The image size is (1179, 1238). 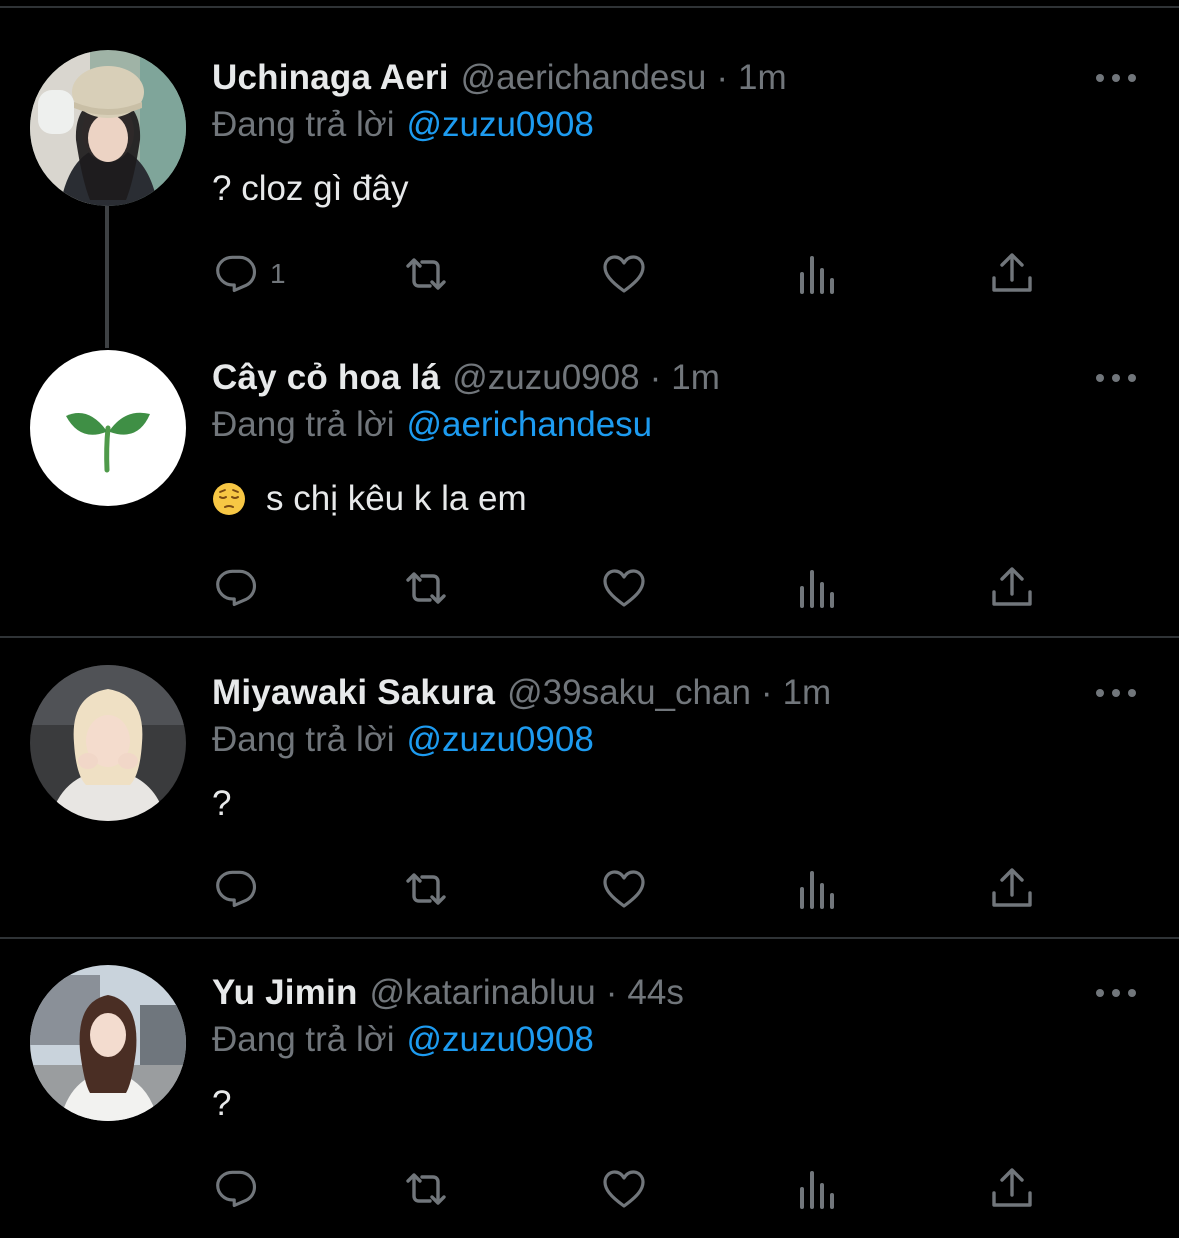 I want to click on display-name: Yu Jimin, so click(x=285, y=993).